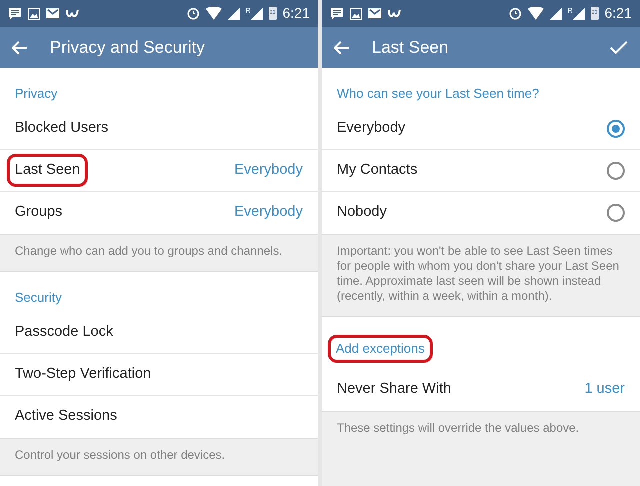 The width and height of the screenshot is (640, 486). What do you see at coordinates (66, 416) in the screenshot?
I see `setting-label: Active Sessions` at bounding box center [66, 416].